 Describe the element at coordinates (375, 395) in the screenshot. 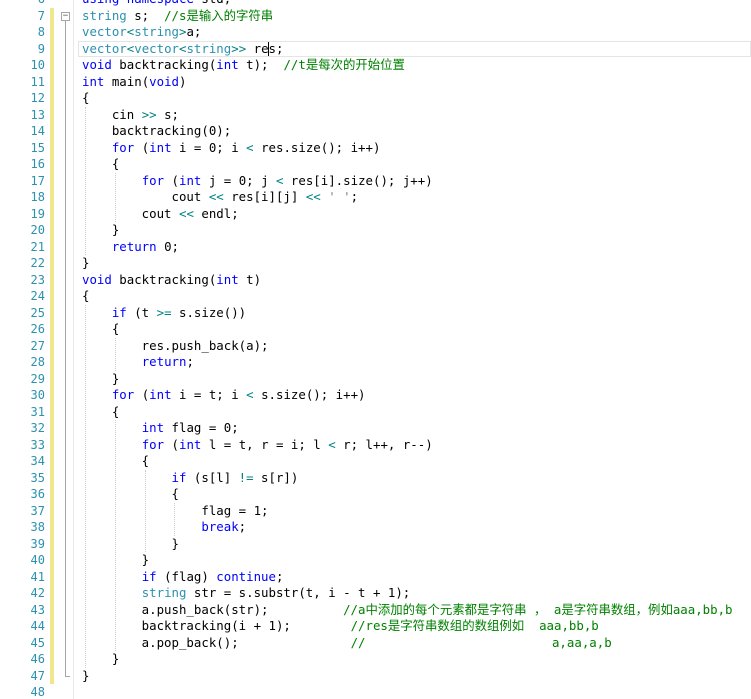

I see `code-line: 30 for (int i = t; i < s.size(); i++)` at that location.